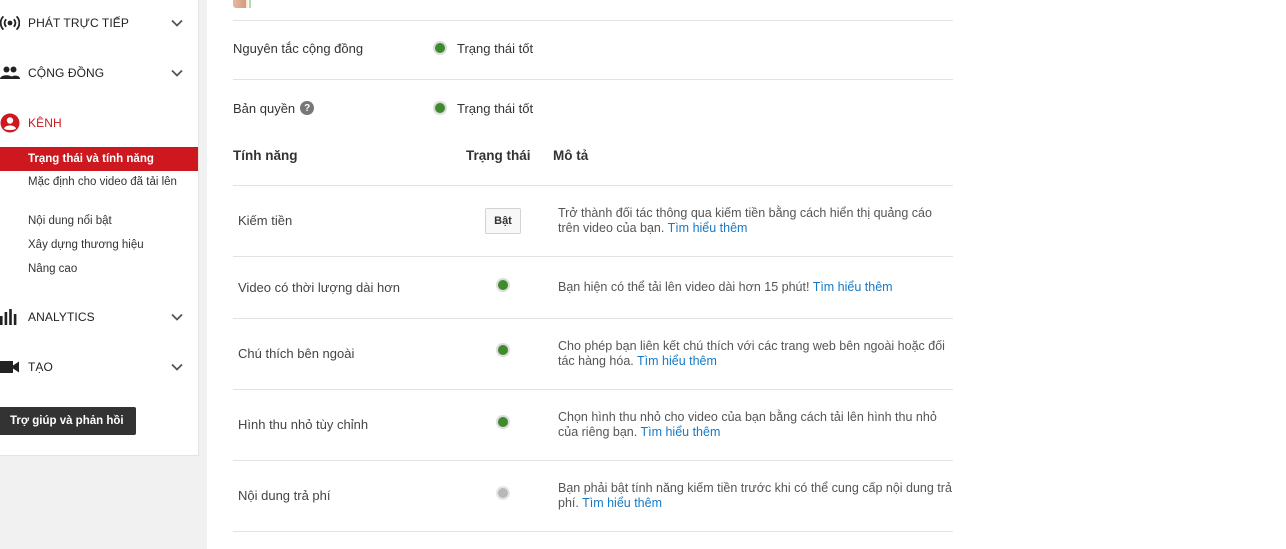 Image resolution: width=1286 pixels, height=549 pixels. I want to click on feature-name: Nội dung trả phí, so click(284, 495).